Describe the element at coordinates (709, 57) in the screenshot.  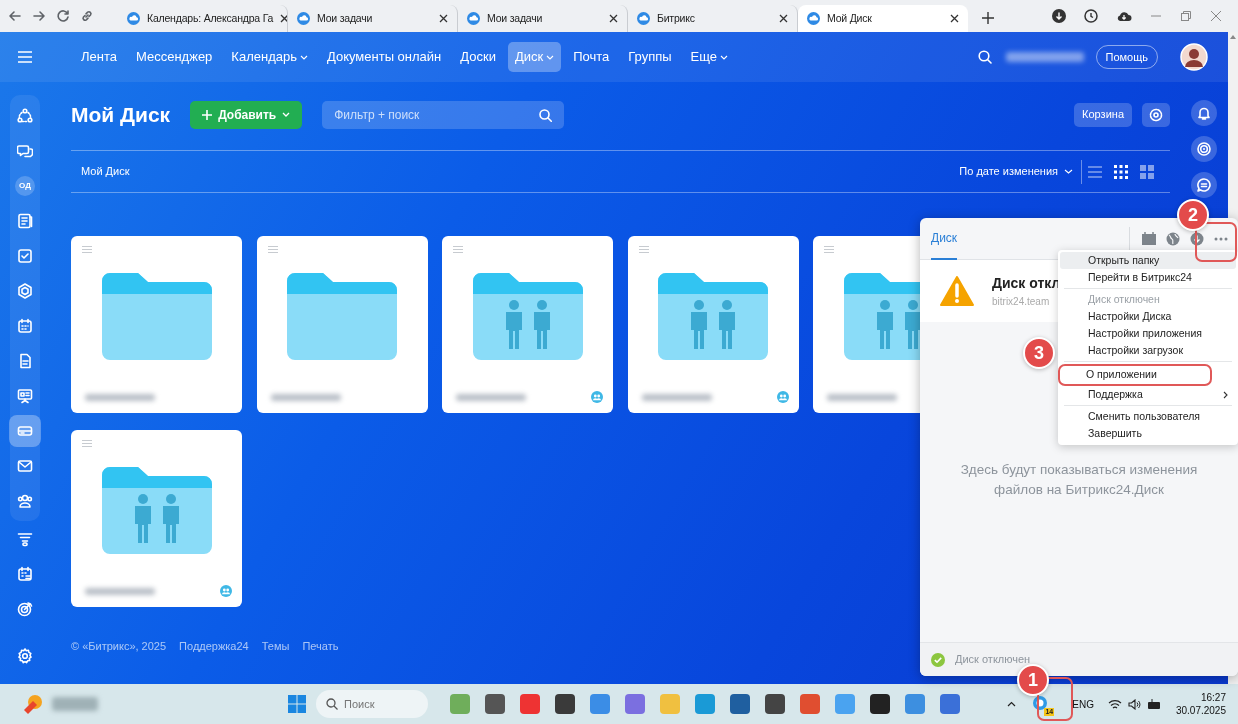
I see `nav-link: Еще` at that location.